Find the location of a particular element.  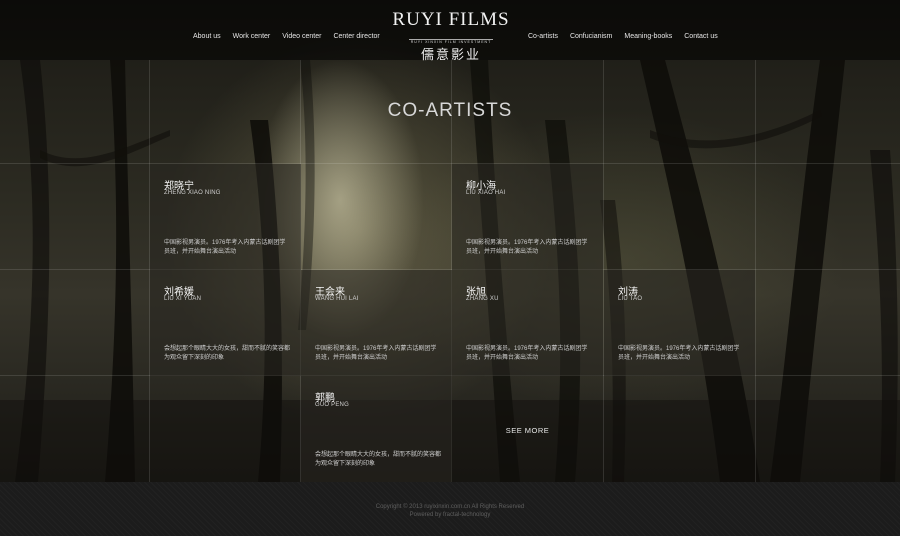

nav-co-artists: Co-artists is located at coordinates (543, 36).